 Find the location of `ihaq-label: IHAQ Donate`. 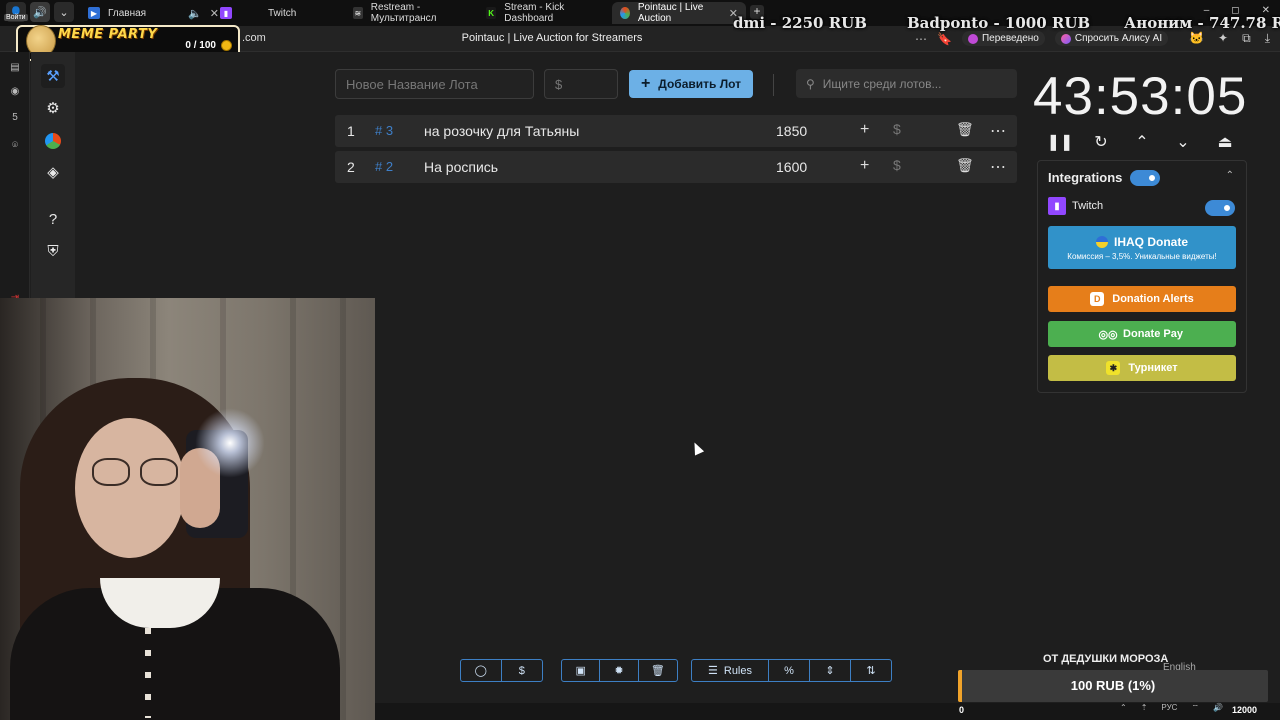

ihaq-label: IHAQ Donate is located at coordinates (1150, 241).